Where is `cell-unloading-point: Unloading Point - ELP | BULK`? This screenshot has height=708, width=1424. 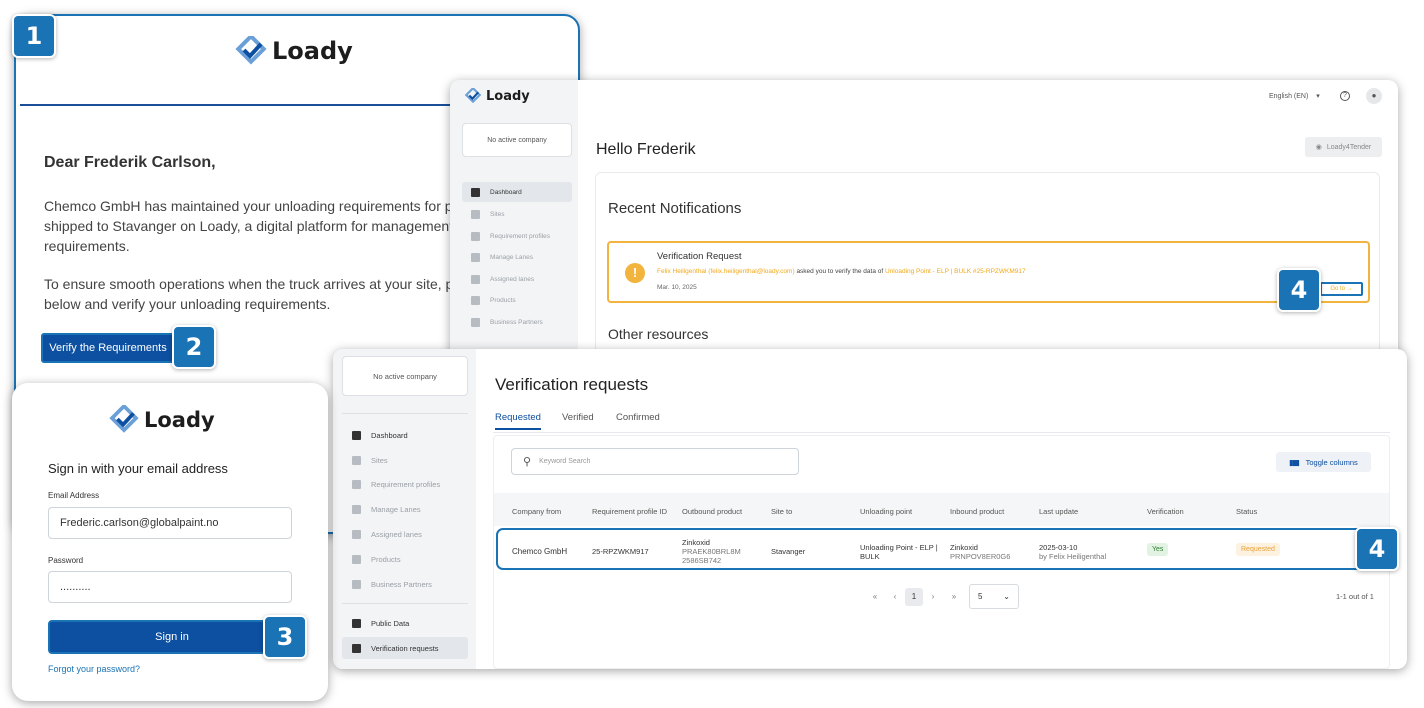
cell-unloading-point: Unloading Point - ELP | BULK is located at coordinates (899, 552).